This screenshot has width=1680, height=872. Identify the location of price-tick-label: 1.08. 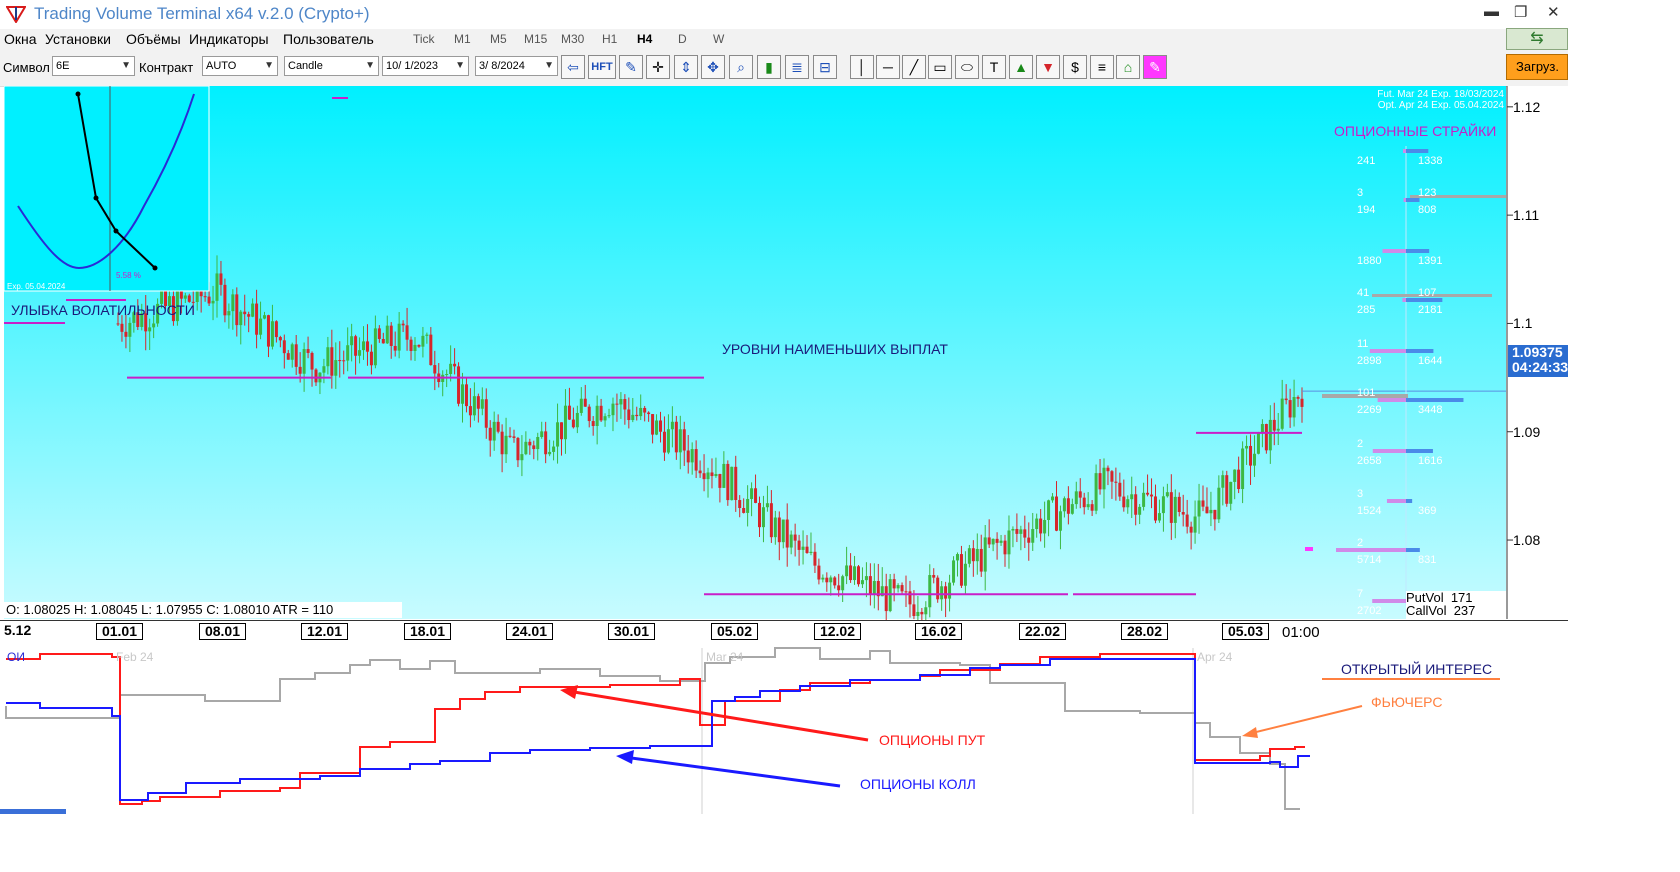
(1527, 540).